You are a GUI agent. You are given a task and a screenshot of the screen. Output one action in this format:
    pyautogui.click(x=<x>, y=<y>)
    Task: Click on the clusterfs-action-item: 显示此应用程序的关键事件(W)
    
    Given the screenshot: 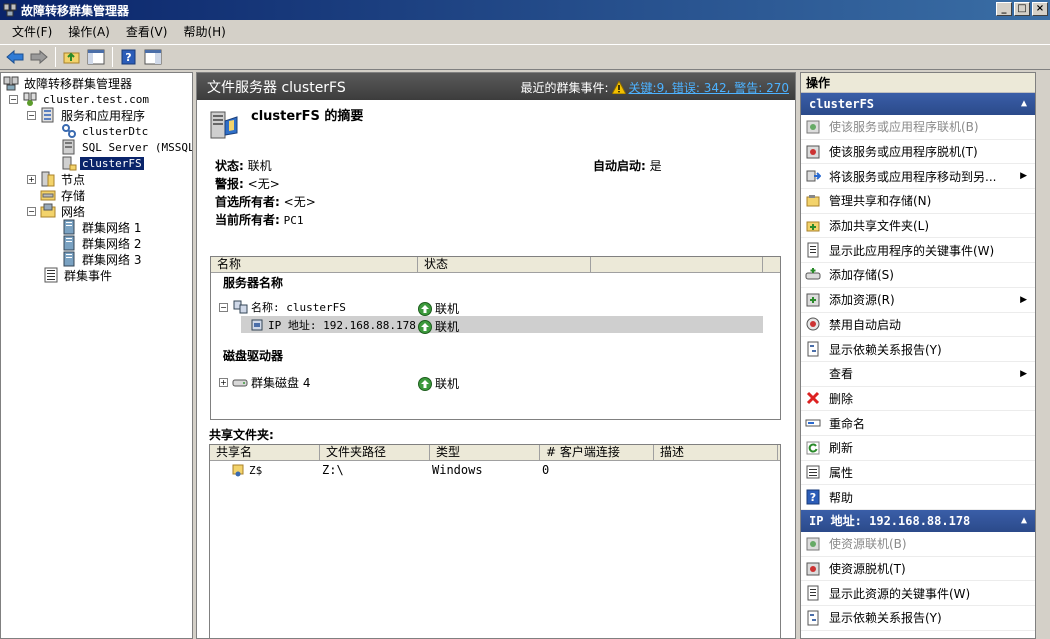 What is the action you would take?
    pyautogui.click(x=918, y=251)
    